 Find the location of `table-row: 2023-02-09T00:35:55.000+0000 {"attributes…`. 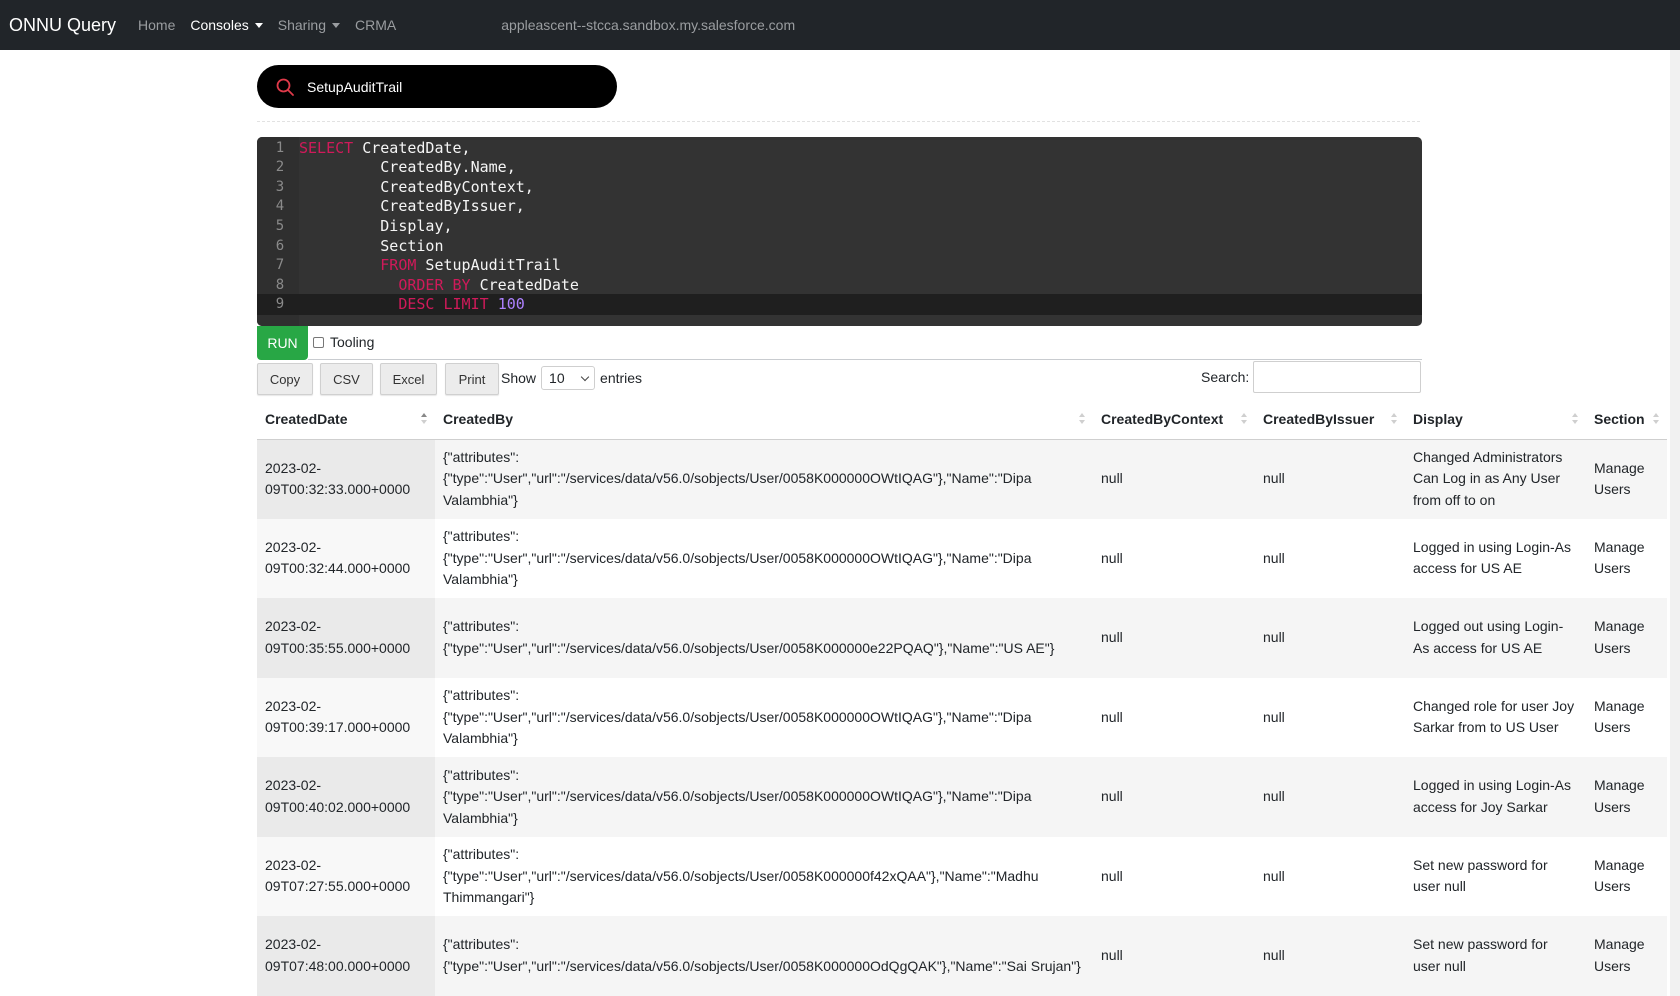

table-row: 2023-02-09T00:35:55.000+0000 {"attributes… is located at coordinates (962, 638).